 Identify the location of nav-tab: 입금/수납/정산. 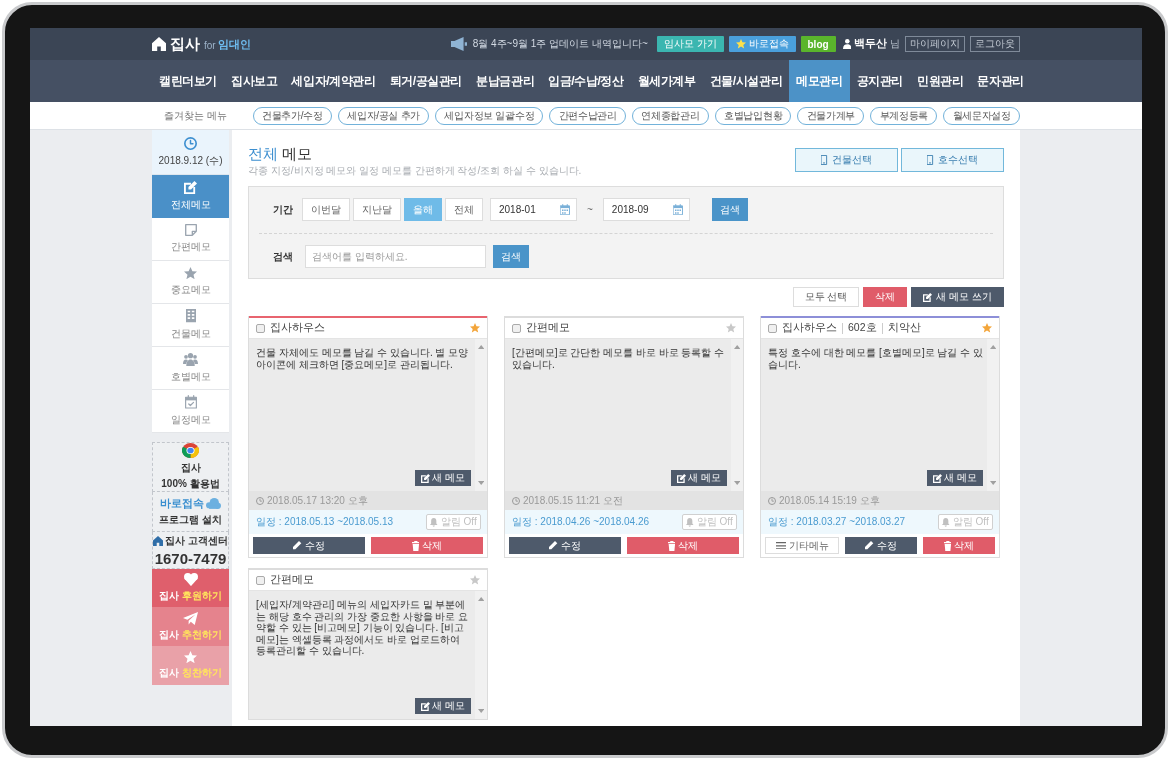
(586, 81).